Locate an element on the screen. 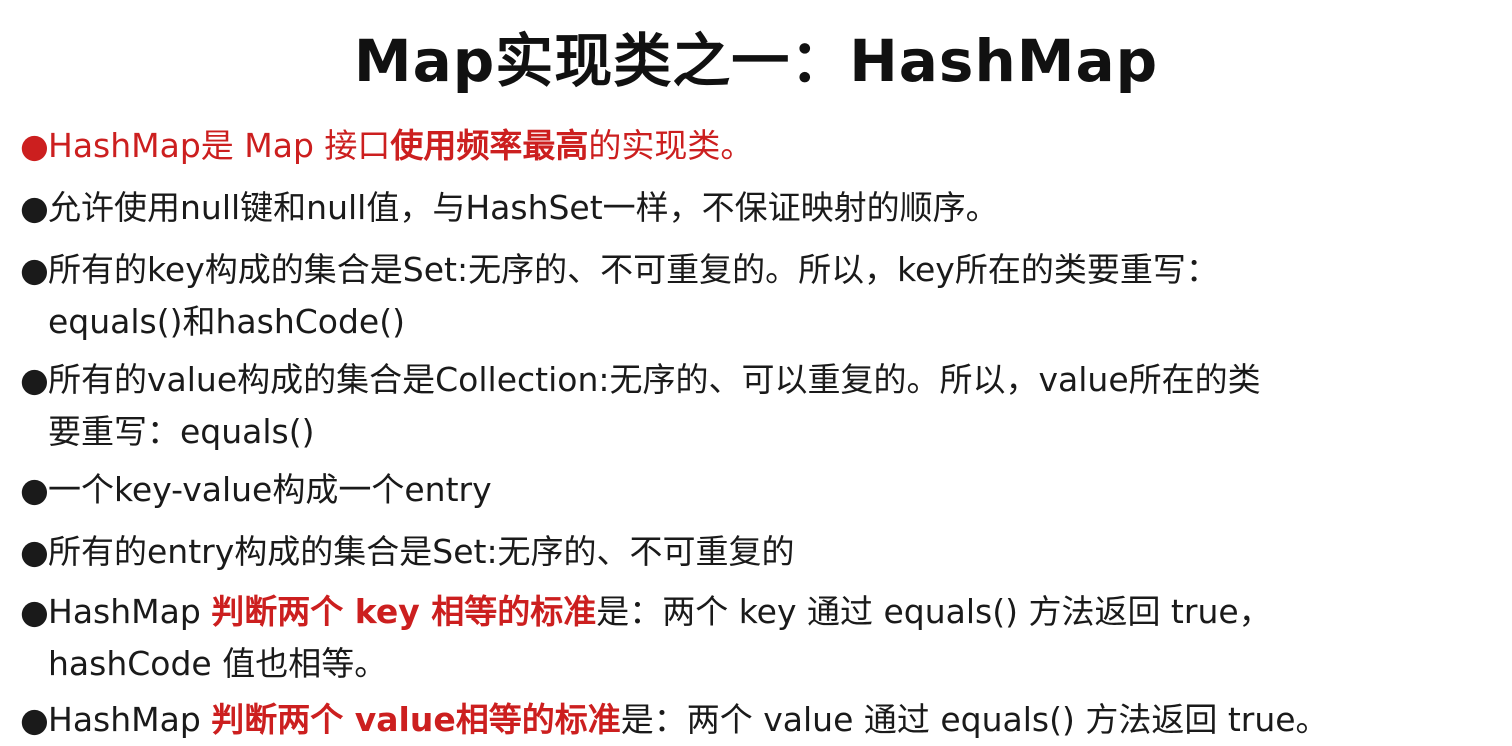 This screenshot has width=1512, height=746. bullet-8-emphasis: 判断两个 value相等的标准 is located at coordinates (416, 719).